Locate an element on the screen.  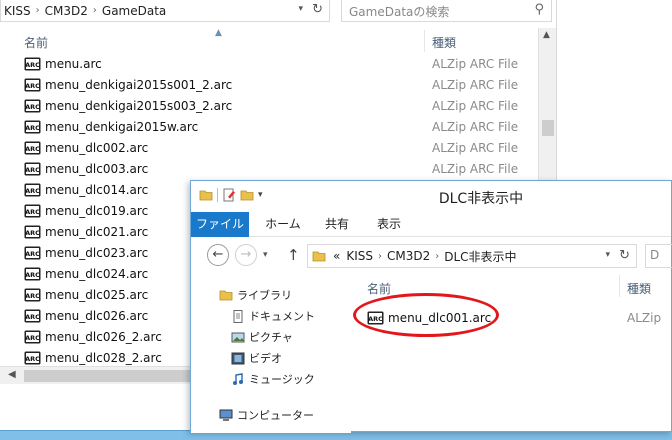
nav-item-music: ミュージック is located at coordinates (273, 379).